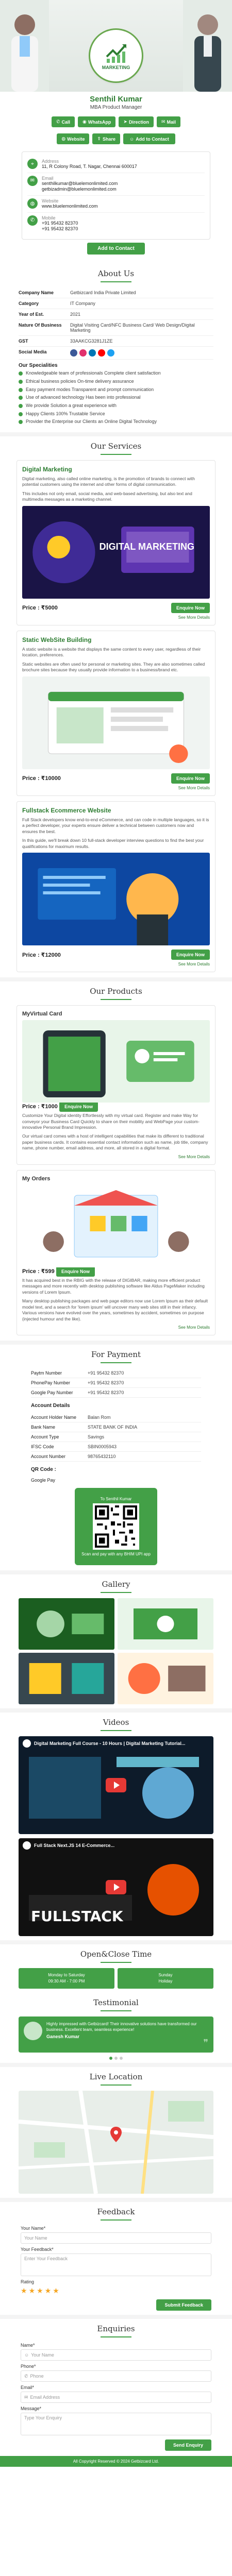  Describe the element at coordinates (116, 249) in the screenshot. I see `add-to-contact-button: Add to Contact` at that location.